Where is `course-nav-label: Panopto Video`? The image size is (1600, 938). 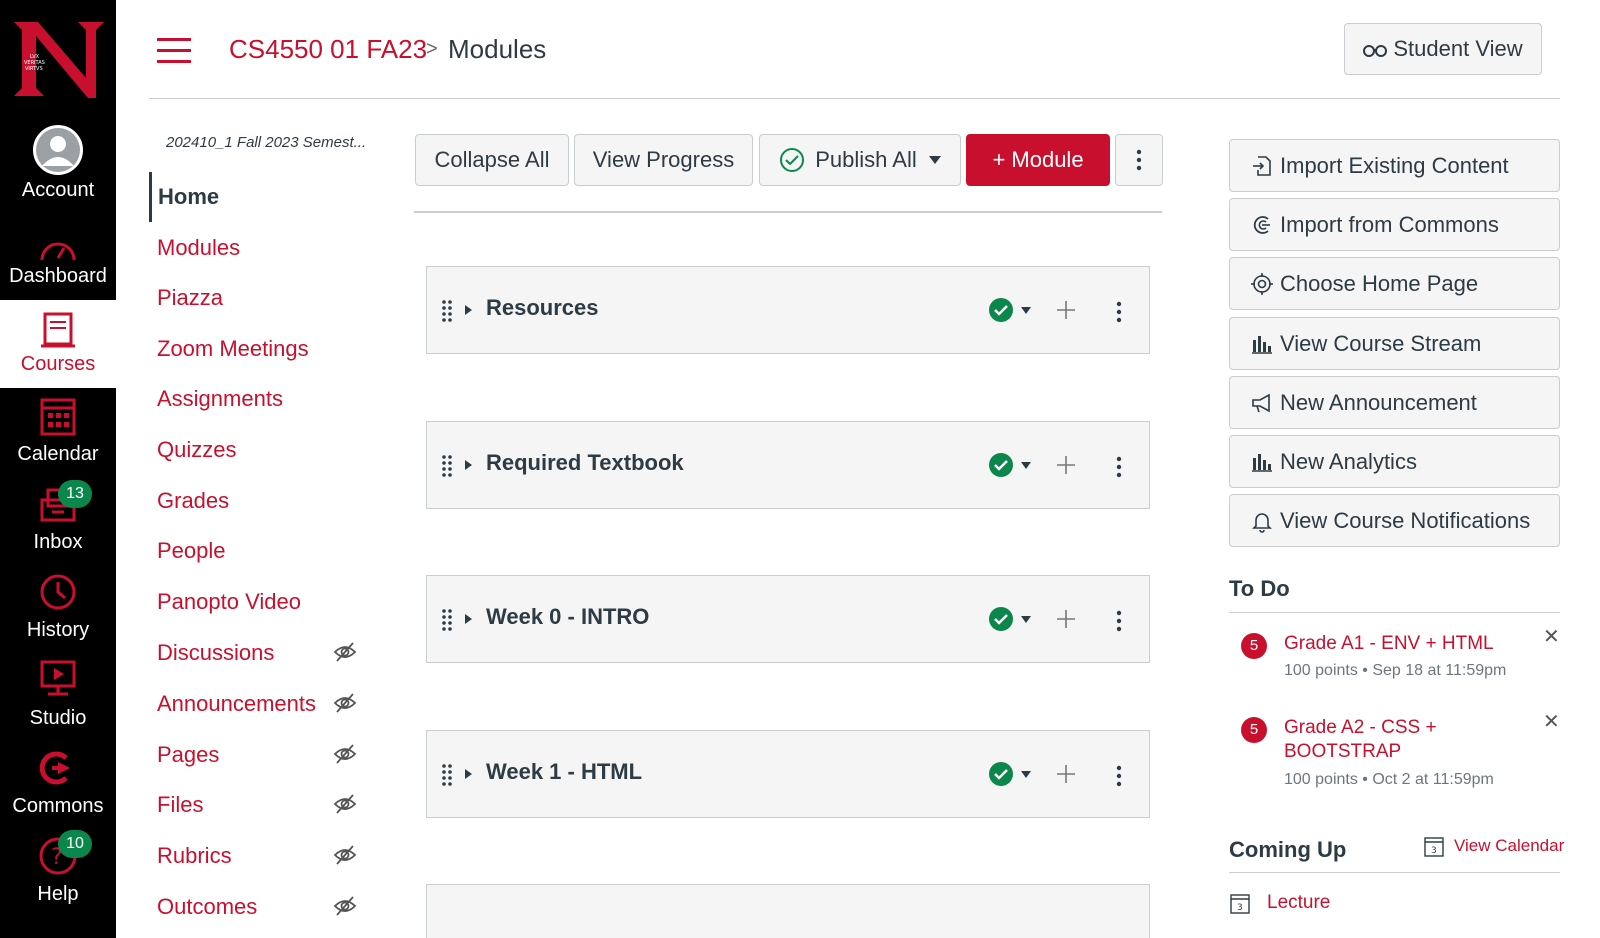 course-nav-label: Panopto Video is located at coordinates (229, 601).